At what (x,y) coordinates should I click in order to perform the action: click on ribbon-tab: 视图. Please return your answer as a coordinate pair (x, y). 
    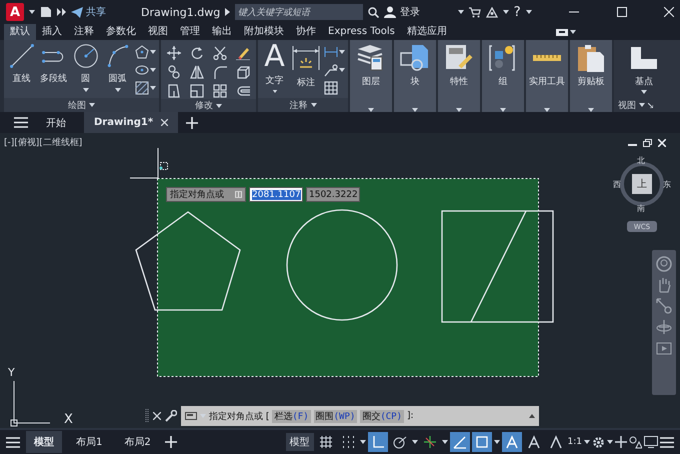
    Looking at the image, I should click on (158, 32).